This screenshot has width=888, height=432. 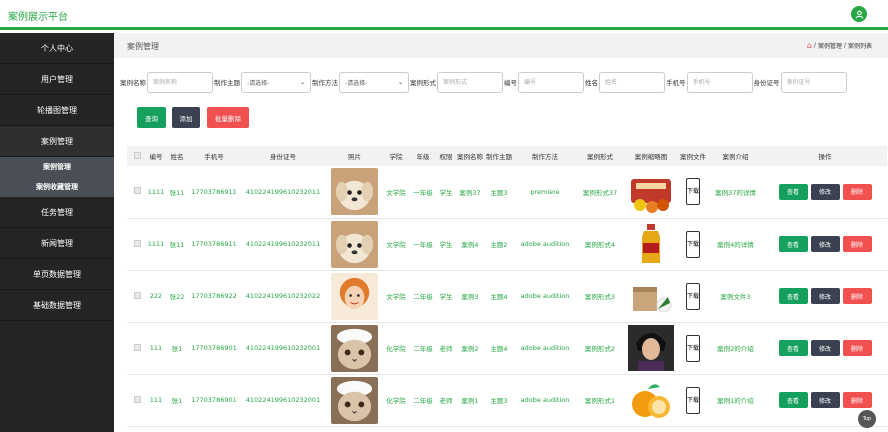 I want to click on sidebar-item-task-management: 任务管理, so click(x=57, y=212).